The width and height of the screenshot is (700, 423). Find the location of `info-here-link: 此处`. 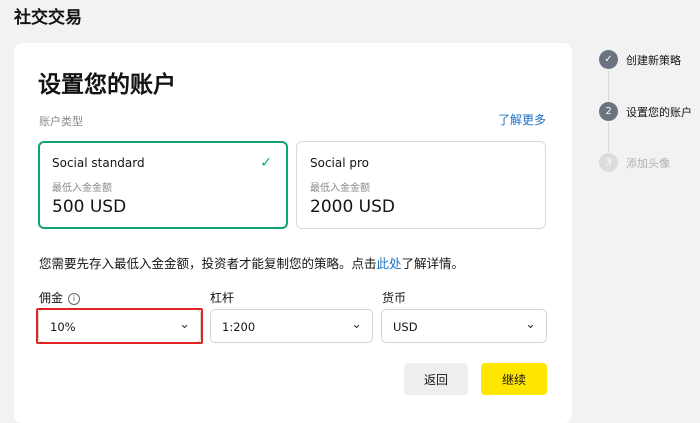

info-here-link: 此处 is located at coordinates (389, 263).